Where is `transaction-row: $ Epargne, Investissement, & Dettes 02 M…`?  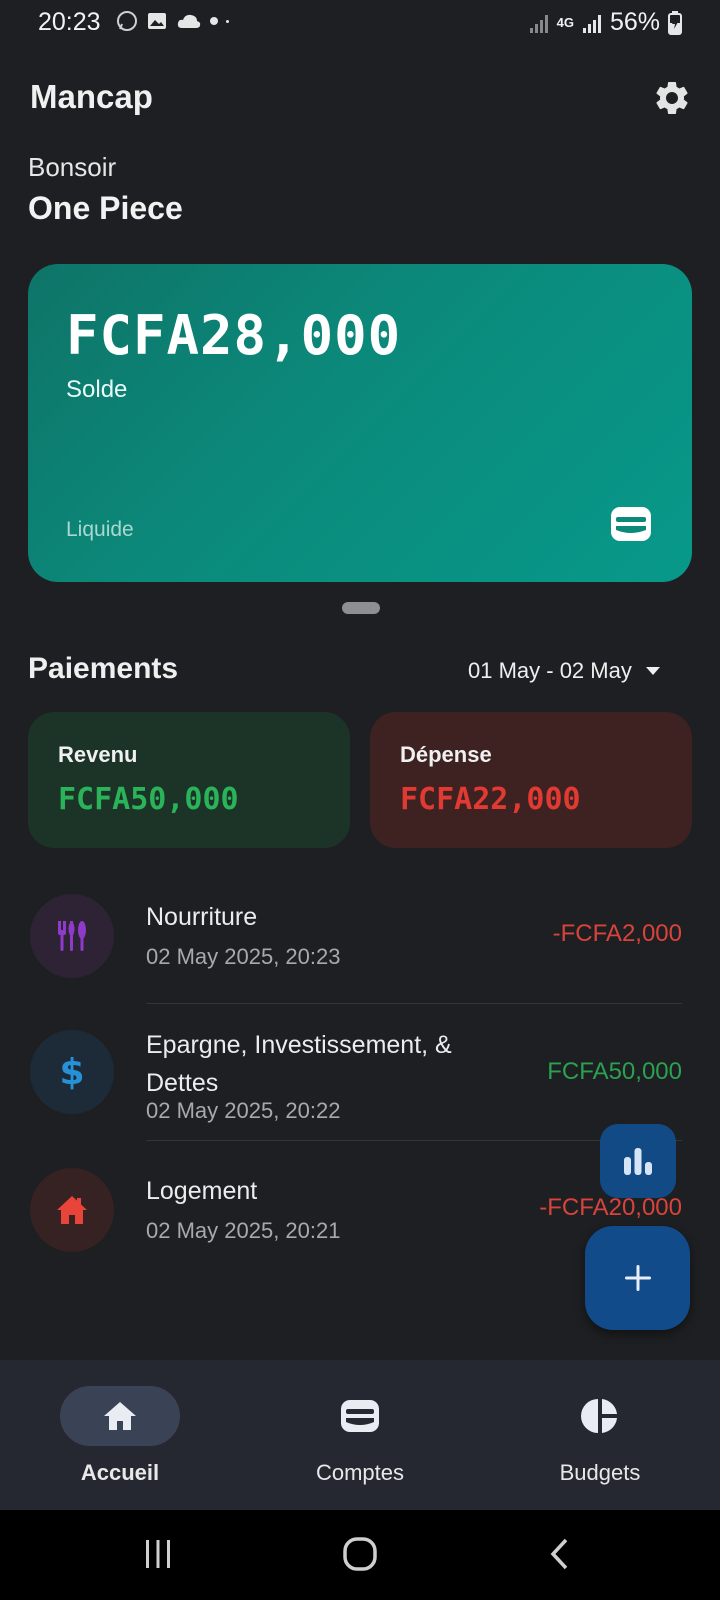
transaction-row: $ Epargne, Investissement, & Dettes 02 M… is located at coordinates (355, 1086).